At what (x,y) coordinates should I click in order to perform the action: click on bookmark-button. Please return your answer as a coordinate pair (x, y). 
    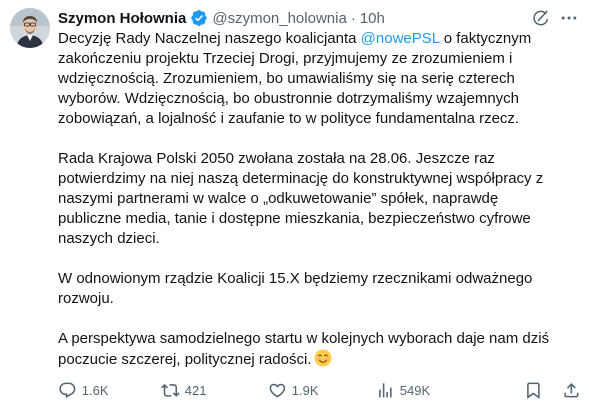
    Looking at the image, I should click on (533, 390).